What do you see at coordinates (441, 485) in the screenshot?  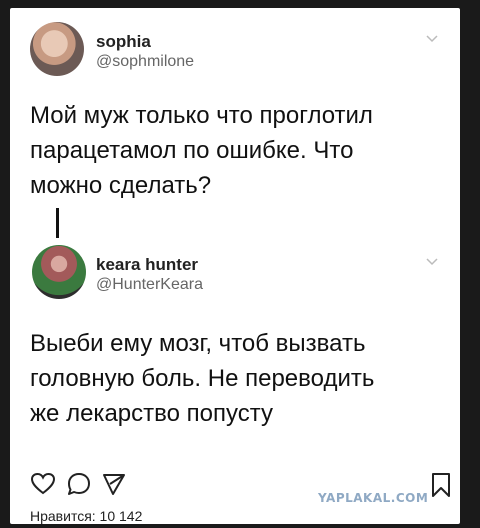 I see `bookmark-icon` at bounding box center [441, 485].